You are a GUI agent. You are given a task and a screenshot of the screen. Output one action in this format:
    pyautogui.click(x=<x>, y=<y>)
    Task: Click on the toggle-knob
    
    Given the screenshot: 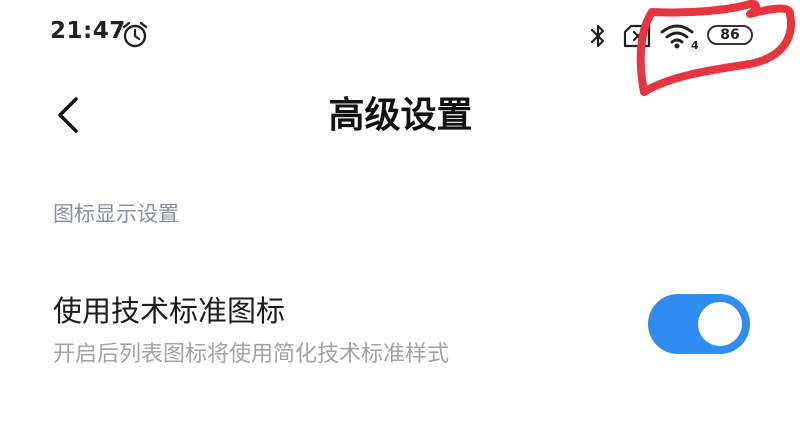 What is the action you would take?
    pyautogui.click(x=720, y=324)
    